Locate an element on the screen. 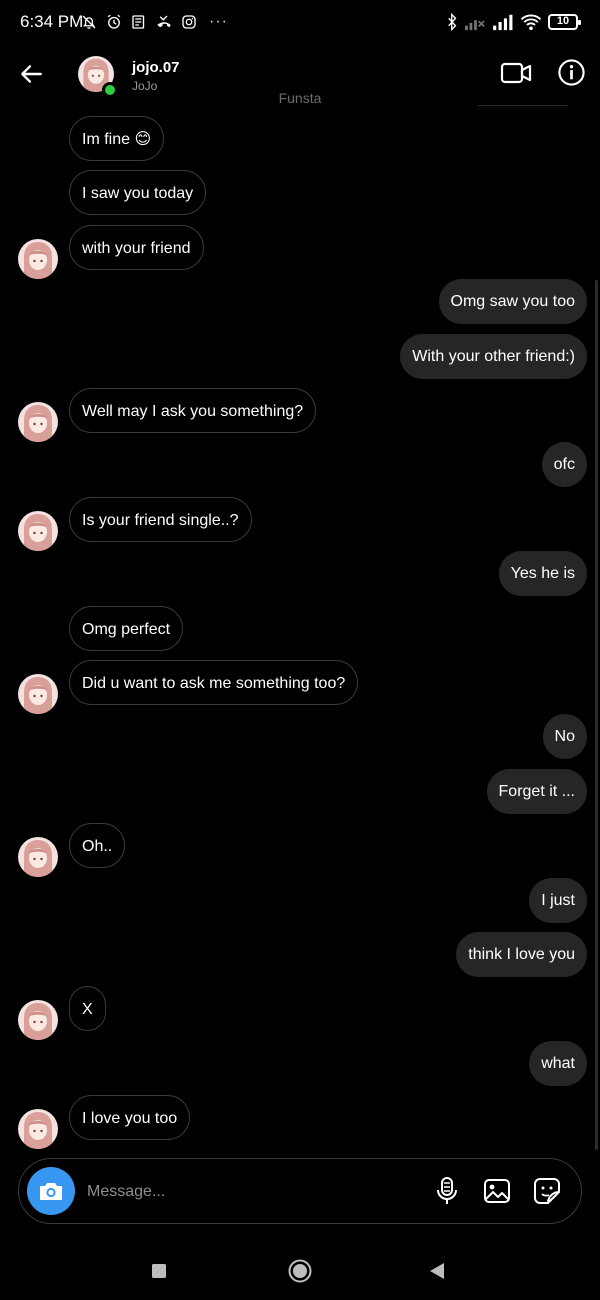 This screenshot has width=600, height=1300. info-icon is located at coordinates (571, 72).